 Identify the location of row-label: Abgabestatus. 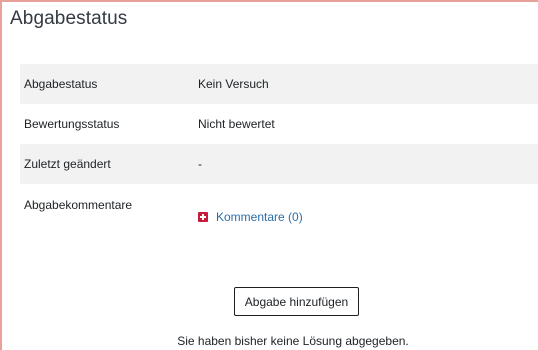
(61, 84).